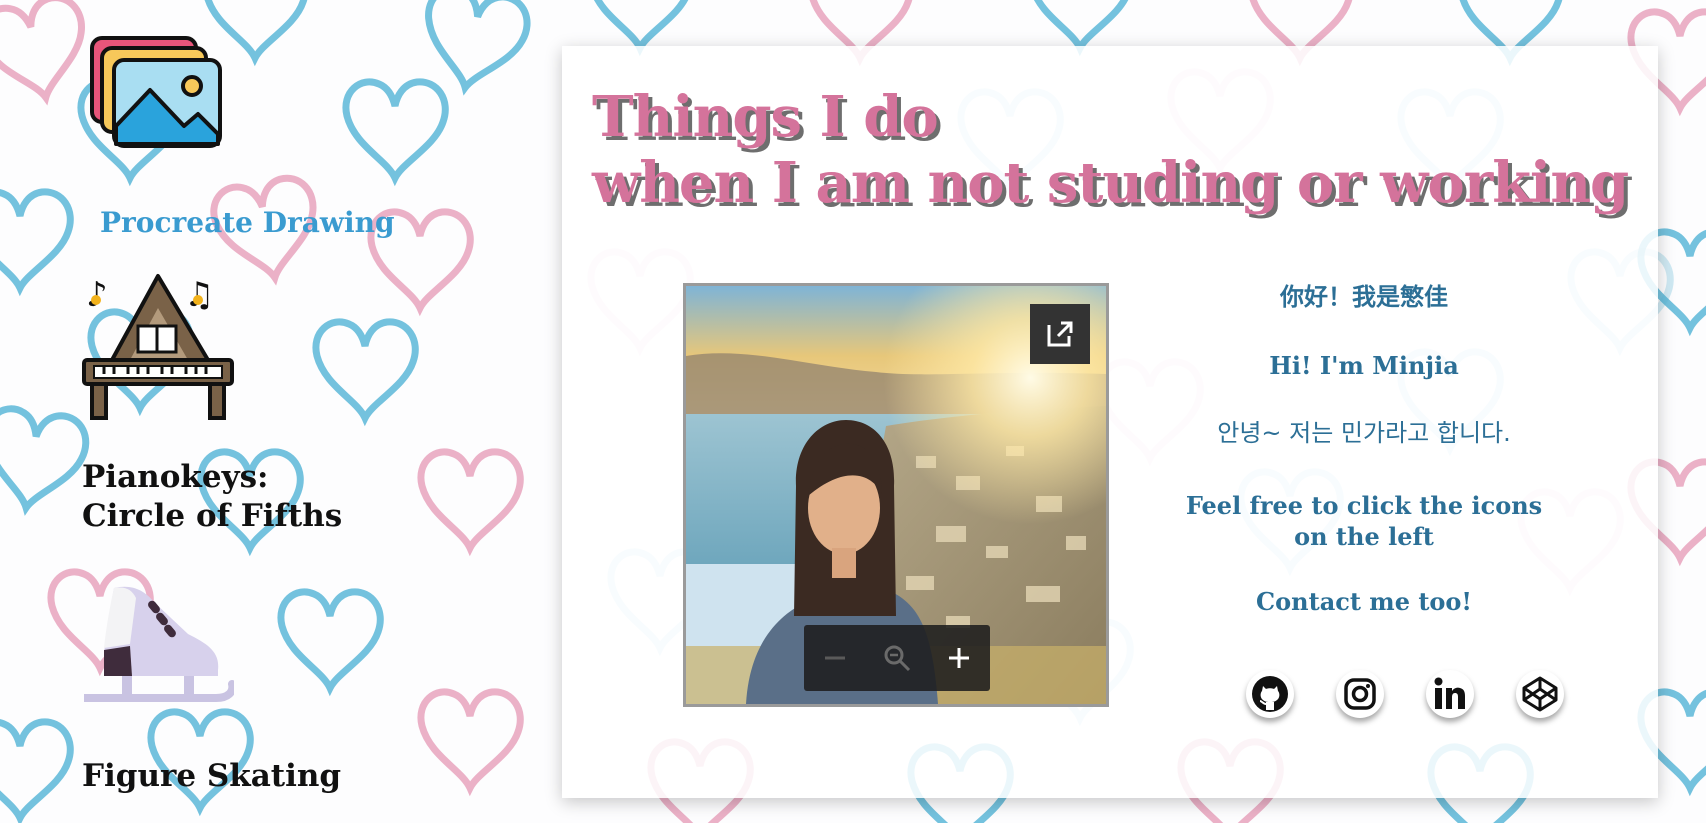  Describe the element at coordinates (211, 776) in the screenshot. I see `sidebar-label-figure-skating: Figure Skating` at that location.